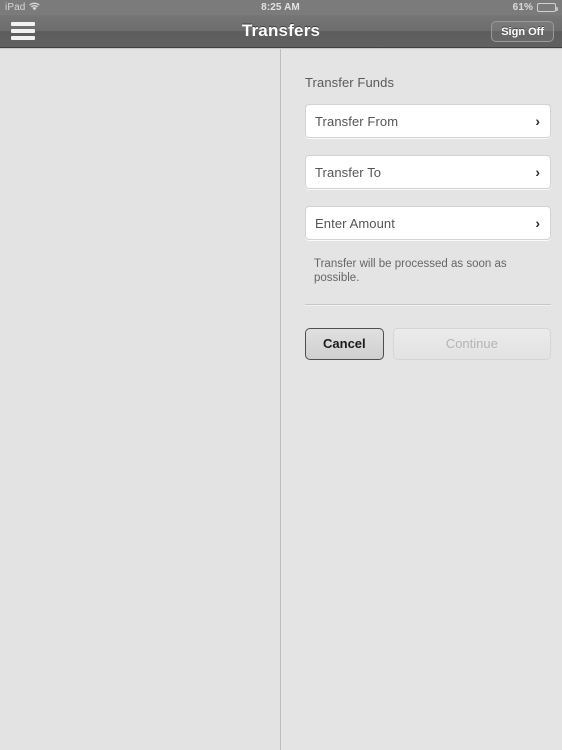 Image resolution: width=562 pixels, height=750 pixels. I want to click on battery-percent-label: 61%, so click(522, 7).